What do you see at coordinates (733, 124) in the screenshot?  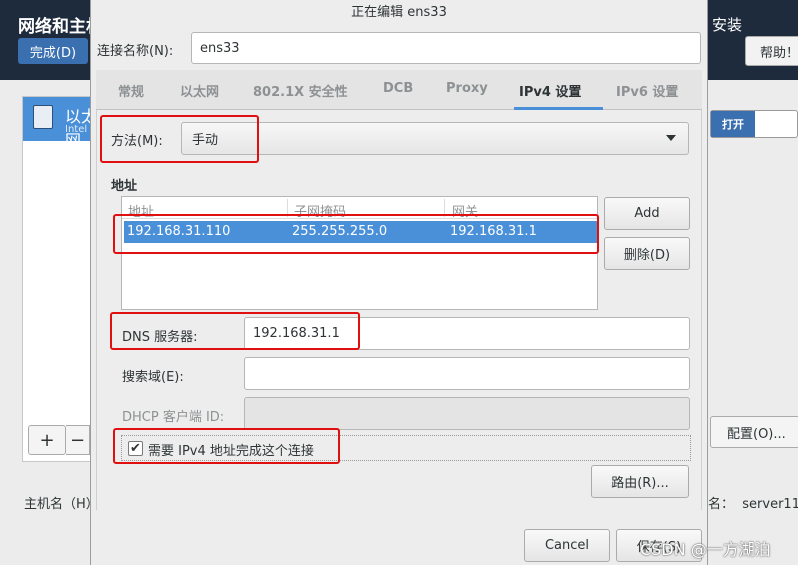 I see `toggle-on-label: 打开` at bounding box center [733, 124].